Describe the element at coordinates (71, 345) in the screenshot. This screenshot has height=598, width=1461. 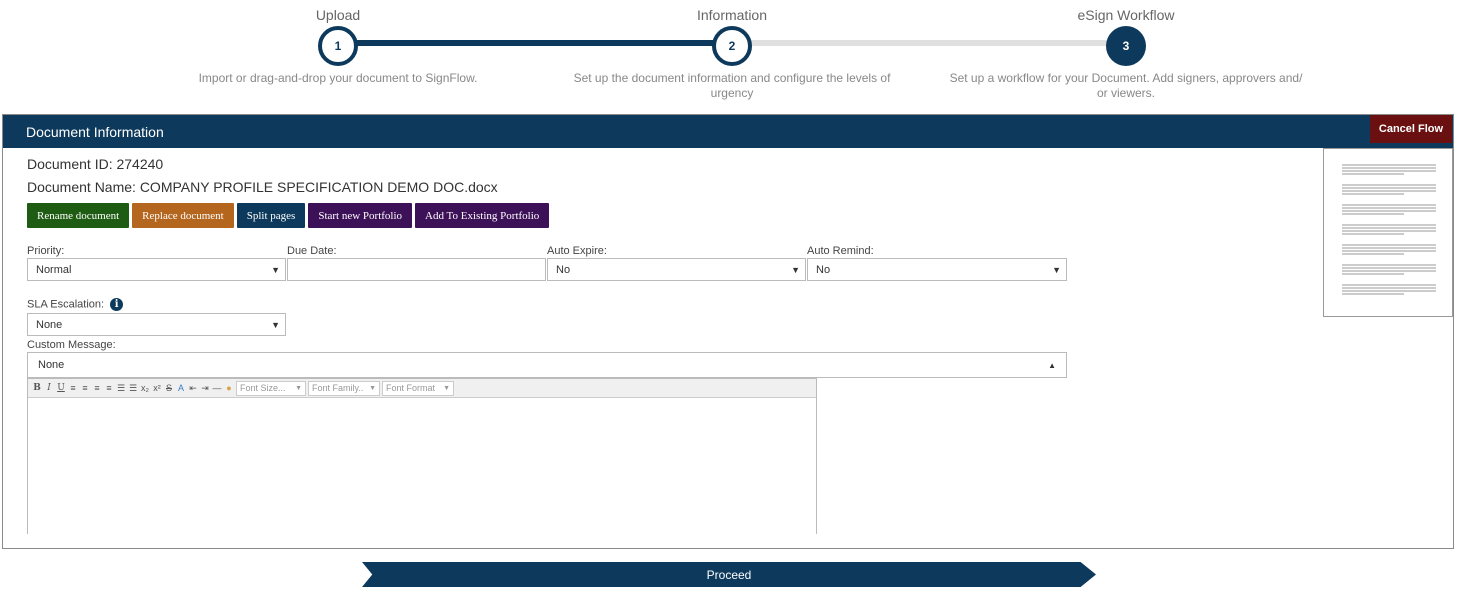
I see `custom-message-label: Custom Message:` at that location.